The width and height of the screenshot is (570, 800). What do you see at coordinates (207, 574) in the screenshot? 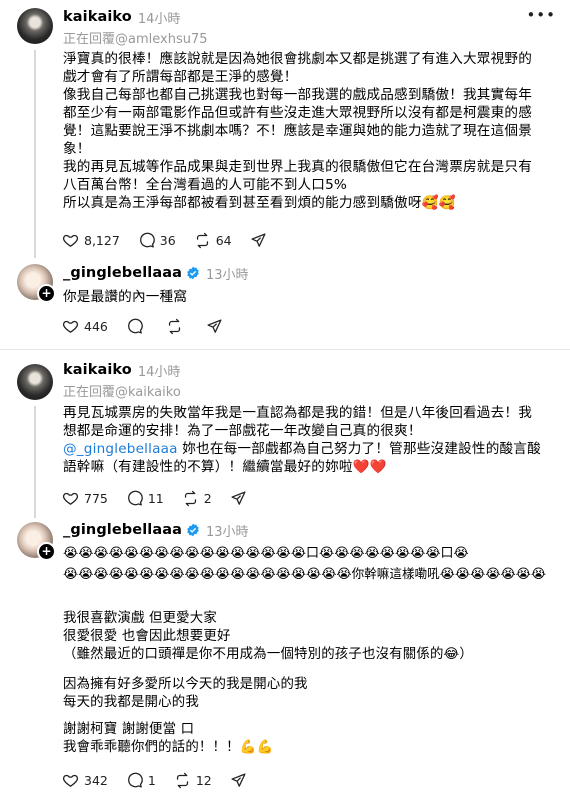
I see `emoji-fragment: 😭😭😭😭😭😭😭😭😭😭😭😭😭😭😭😭😭😭😭` at bounding box center [207, 574].